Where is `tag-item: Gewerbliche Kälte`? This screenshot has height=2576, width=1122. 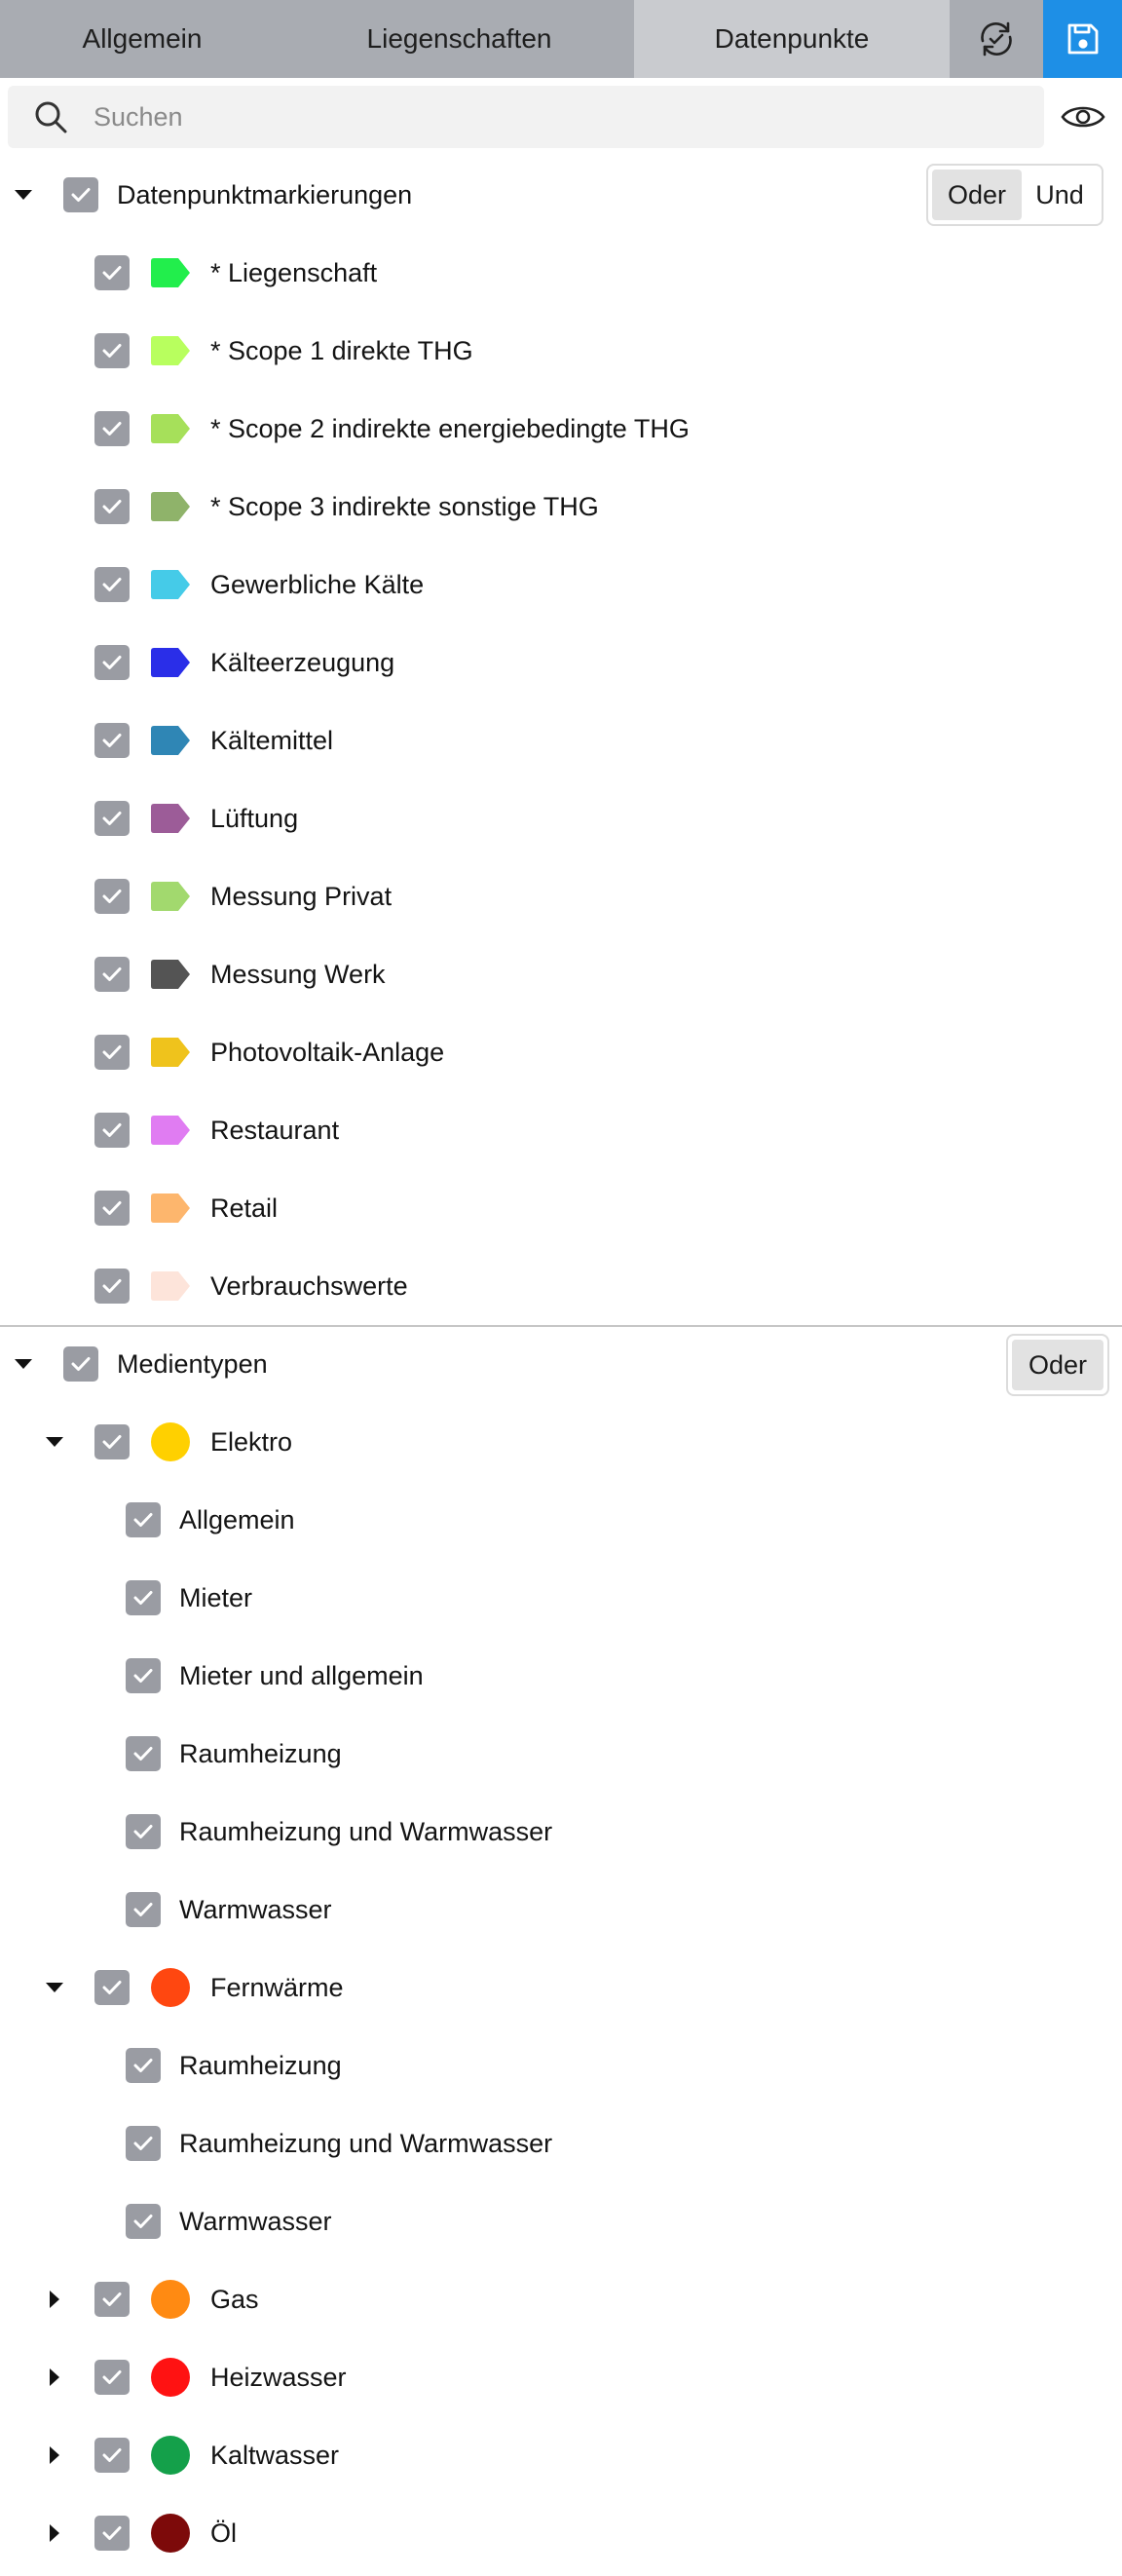
tag-item: Gewerbliche Kälte is located at coordinates (561, 585).